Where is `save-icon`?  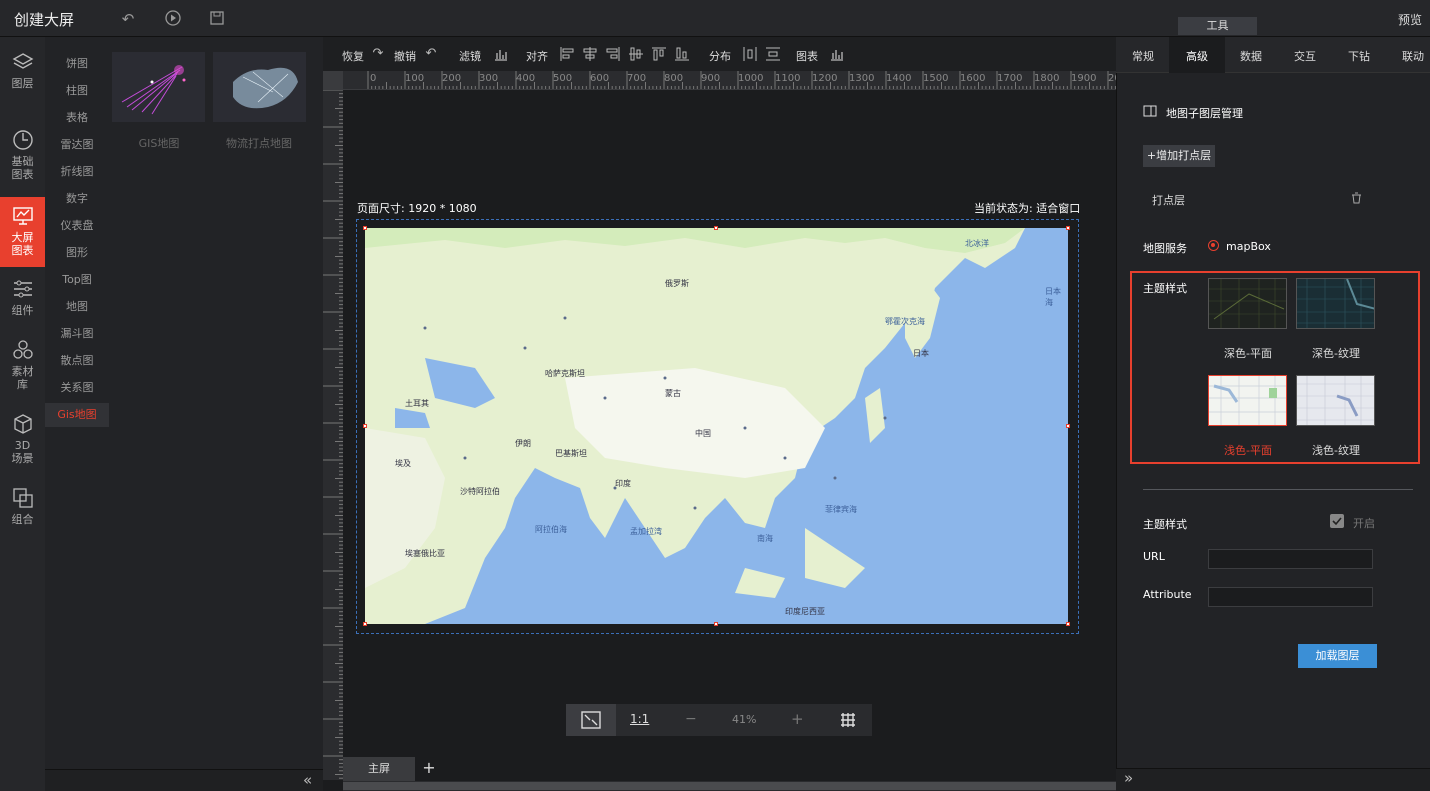
save-icon is located at coordinates (217, 19).